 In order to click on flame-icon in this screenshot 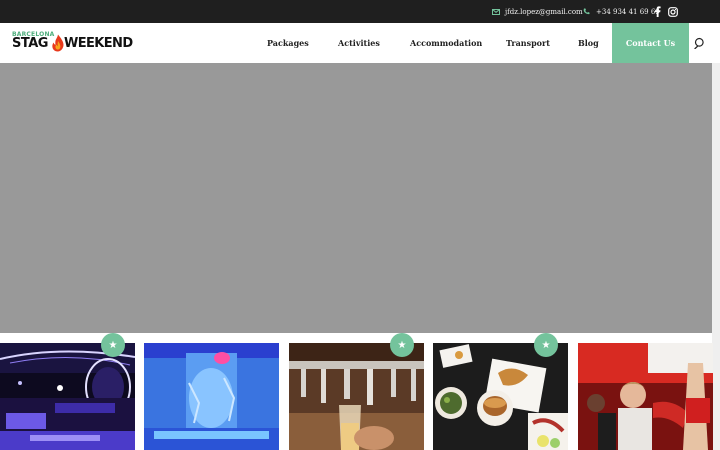, I will do `click(58, 43)`.